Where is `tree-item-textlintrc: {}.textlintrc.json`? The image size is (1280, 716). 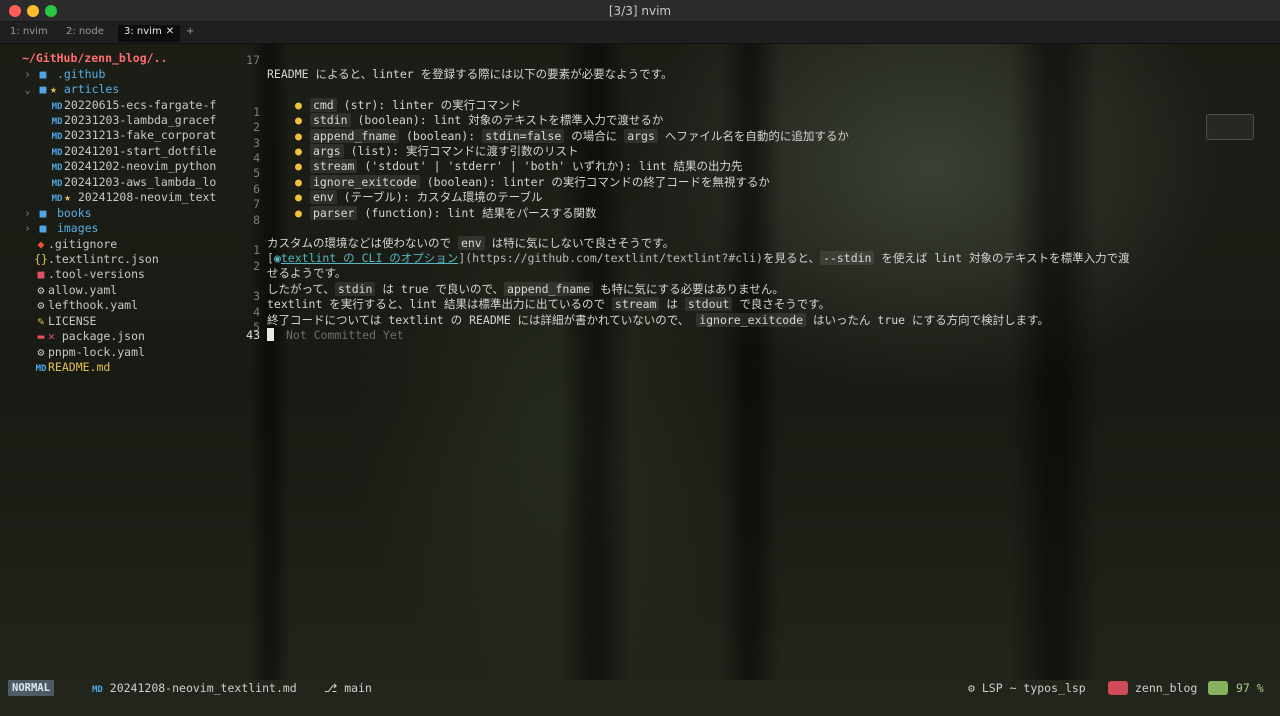
tree-item-textlintrc: {}.textlintrc.json is located at coordinates (96, 259).